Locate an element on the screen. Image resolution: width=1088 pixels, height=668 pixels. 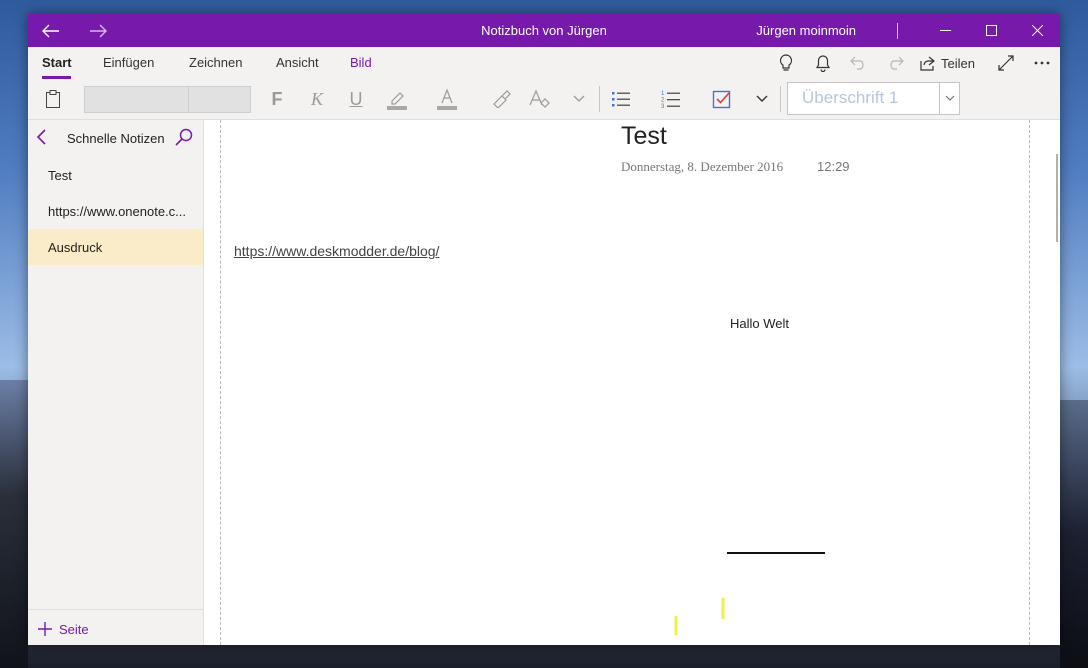
section-header: Schnelle Notizen is located at coordinates (115, 137).